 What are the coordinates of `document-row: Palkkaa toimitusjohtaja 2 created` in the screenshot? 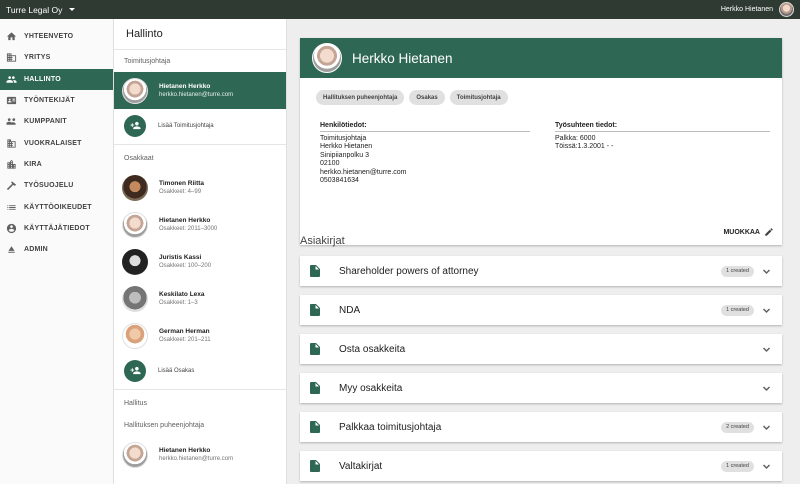 It's located at (541, 427).